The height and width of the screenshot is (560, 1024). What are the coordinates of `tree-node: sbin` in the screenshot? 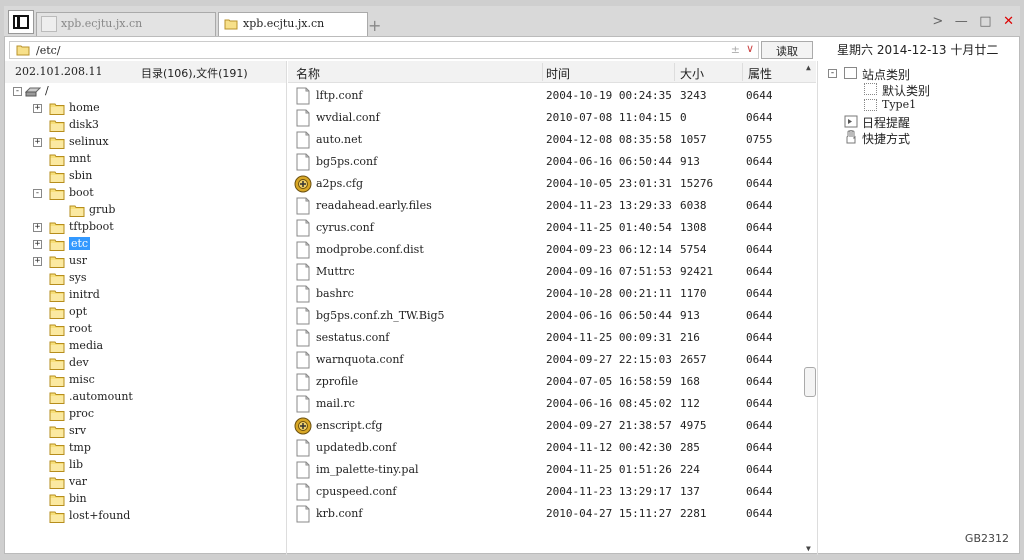 It's located at (146, 176).